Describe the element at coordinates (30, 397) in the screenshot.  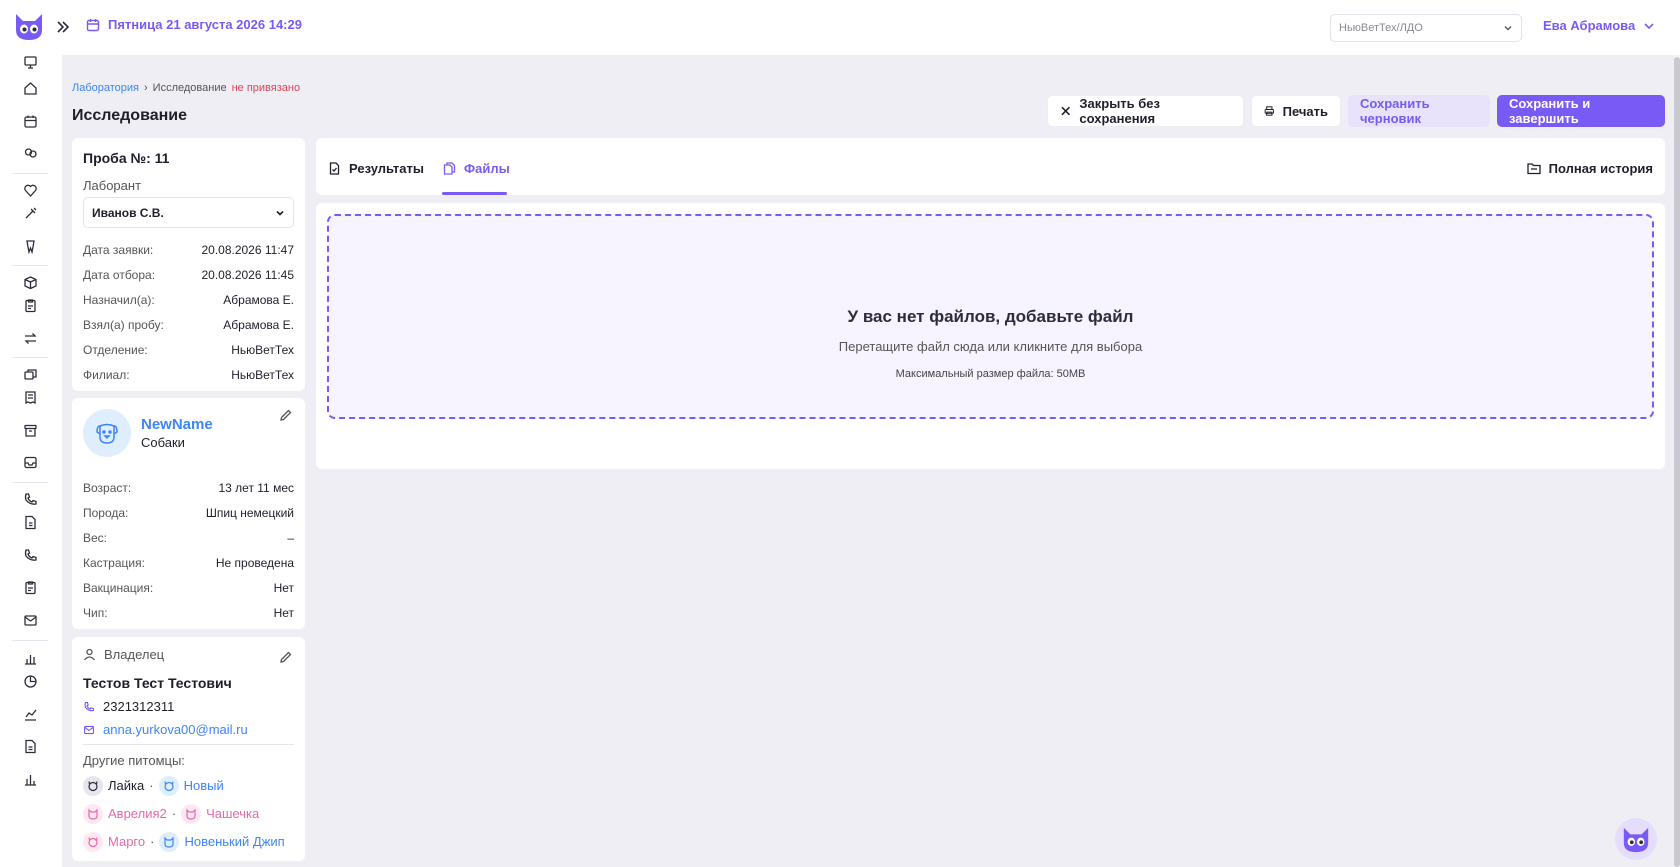
I see `receipt-icon` at that location.